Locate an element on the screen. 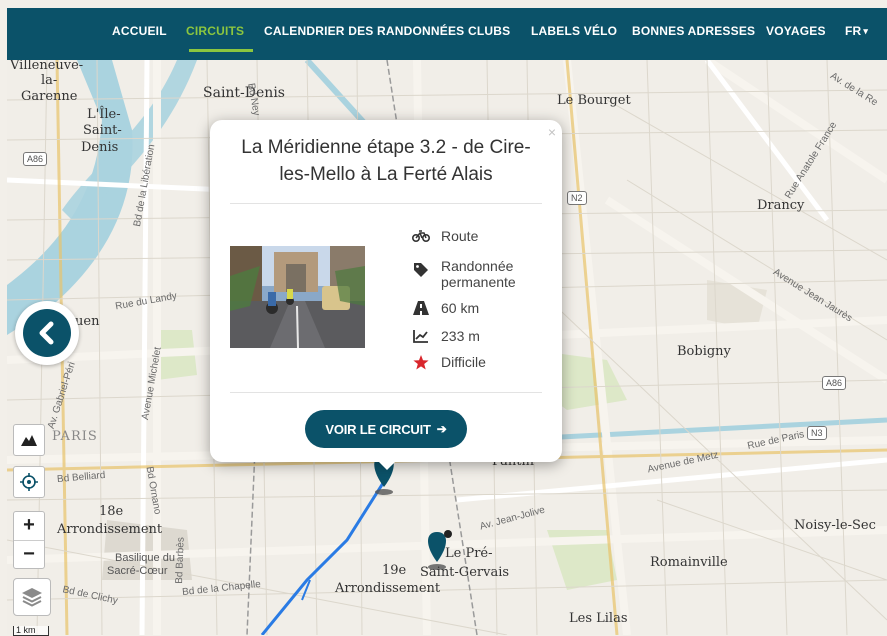  place-label: Bobigny is located at coordinates (704, 351).